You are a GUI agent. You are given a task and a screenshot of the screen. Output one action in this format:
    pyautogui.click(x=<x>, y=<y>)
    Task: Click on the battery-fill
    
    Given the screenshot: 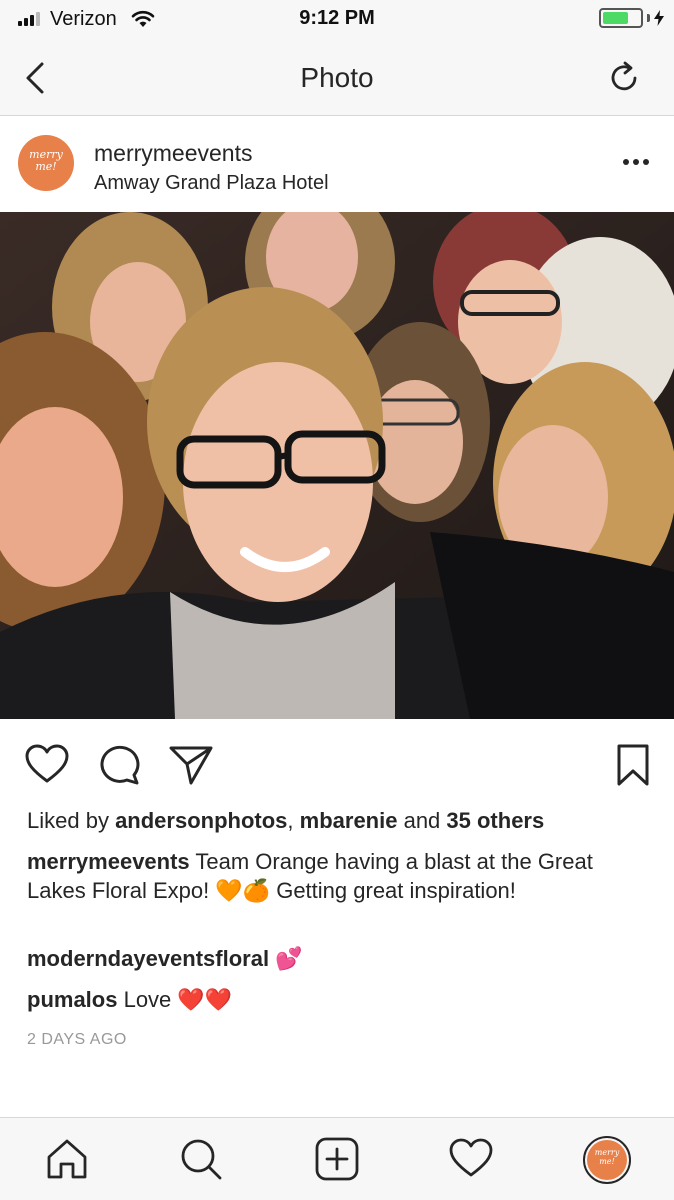 What is the action you would take?
    pyautogui.click(x=616, y=18)
    